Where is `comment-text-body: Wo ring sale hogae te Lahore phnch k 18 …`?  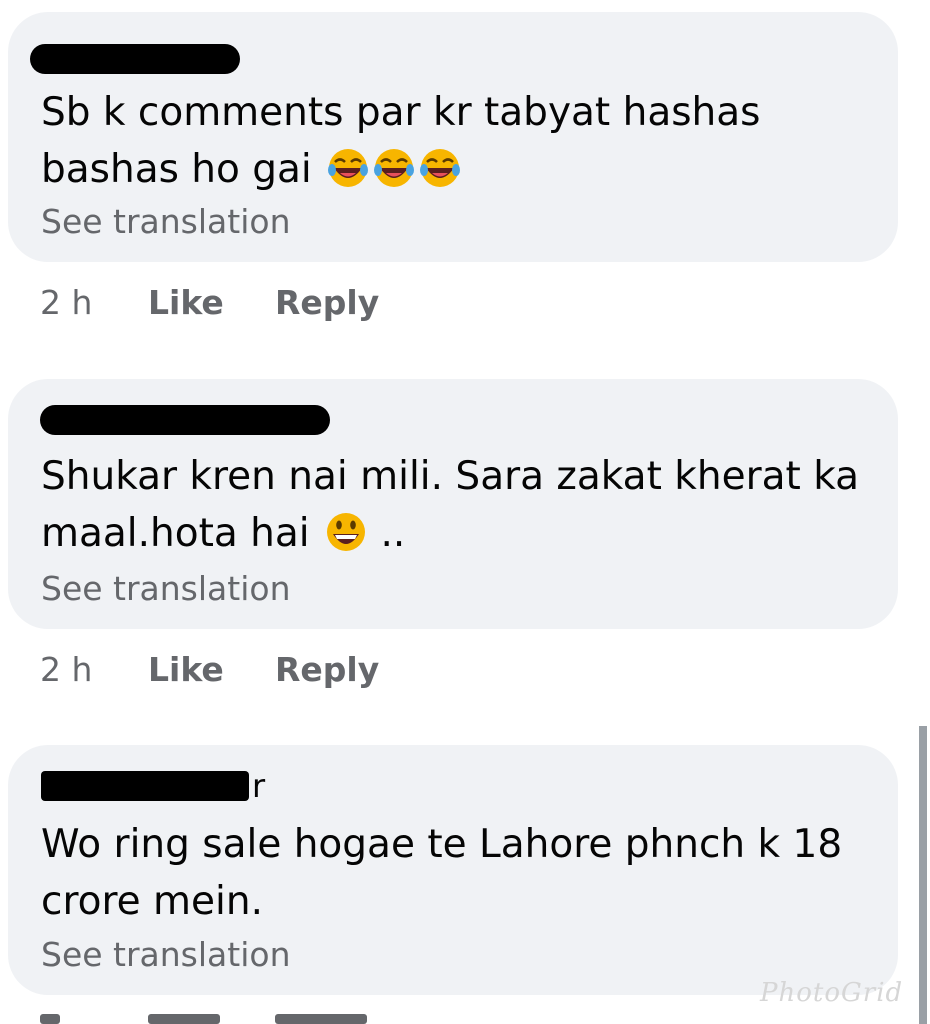
comment-text-body: Wo ring sale hogae te Lahore phnch k 18 … is located at coordinates (442, 873).